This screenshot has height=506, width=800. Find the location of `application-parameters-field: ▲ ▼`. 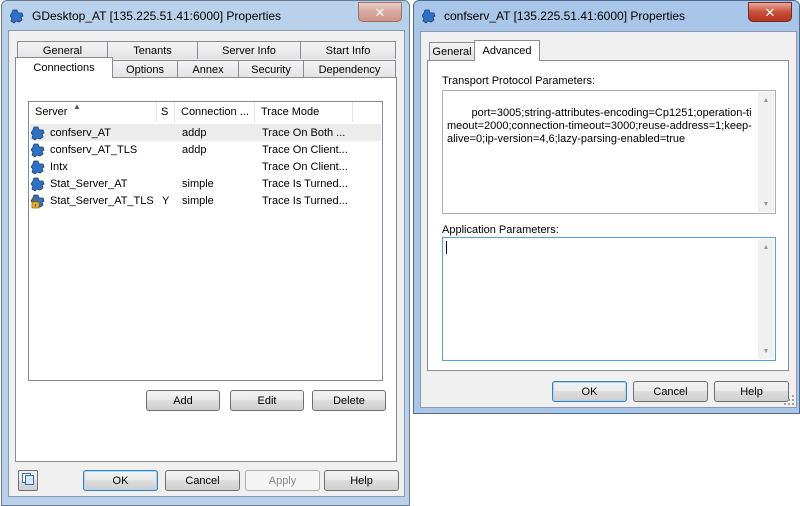

application-parameters-field: ▲ ▼ is located at coordinates (609, 299).